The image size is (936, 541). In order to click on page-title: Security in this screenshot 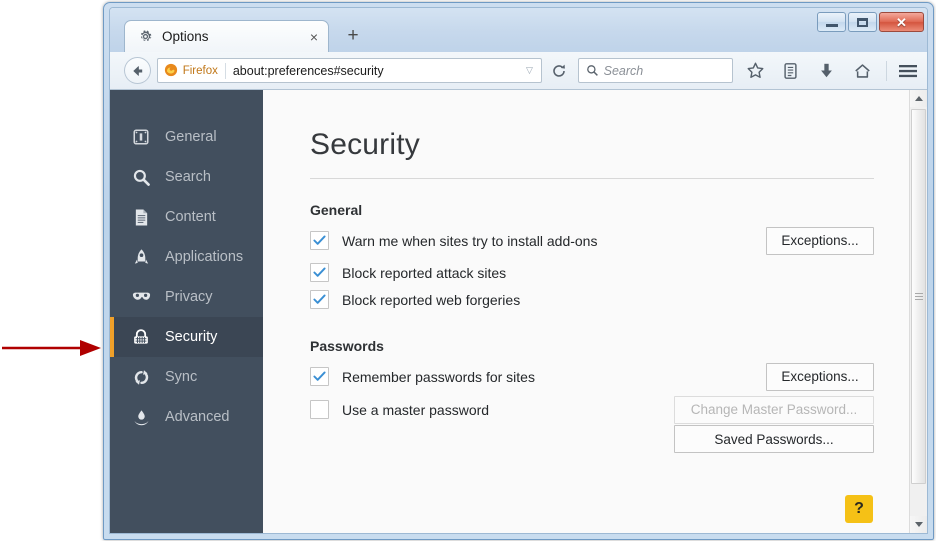, I will do `click(365, 144)`.